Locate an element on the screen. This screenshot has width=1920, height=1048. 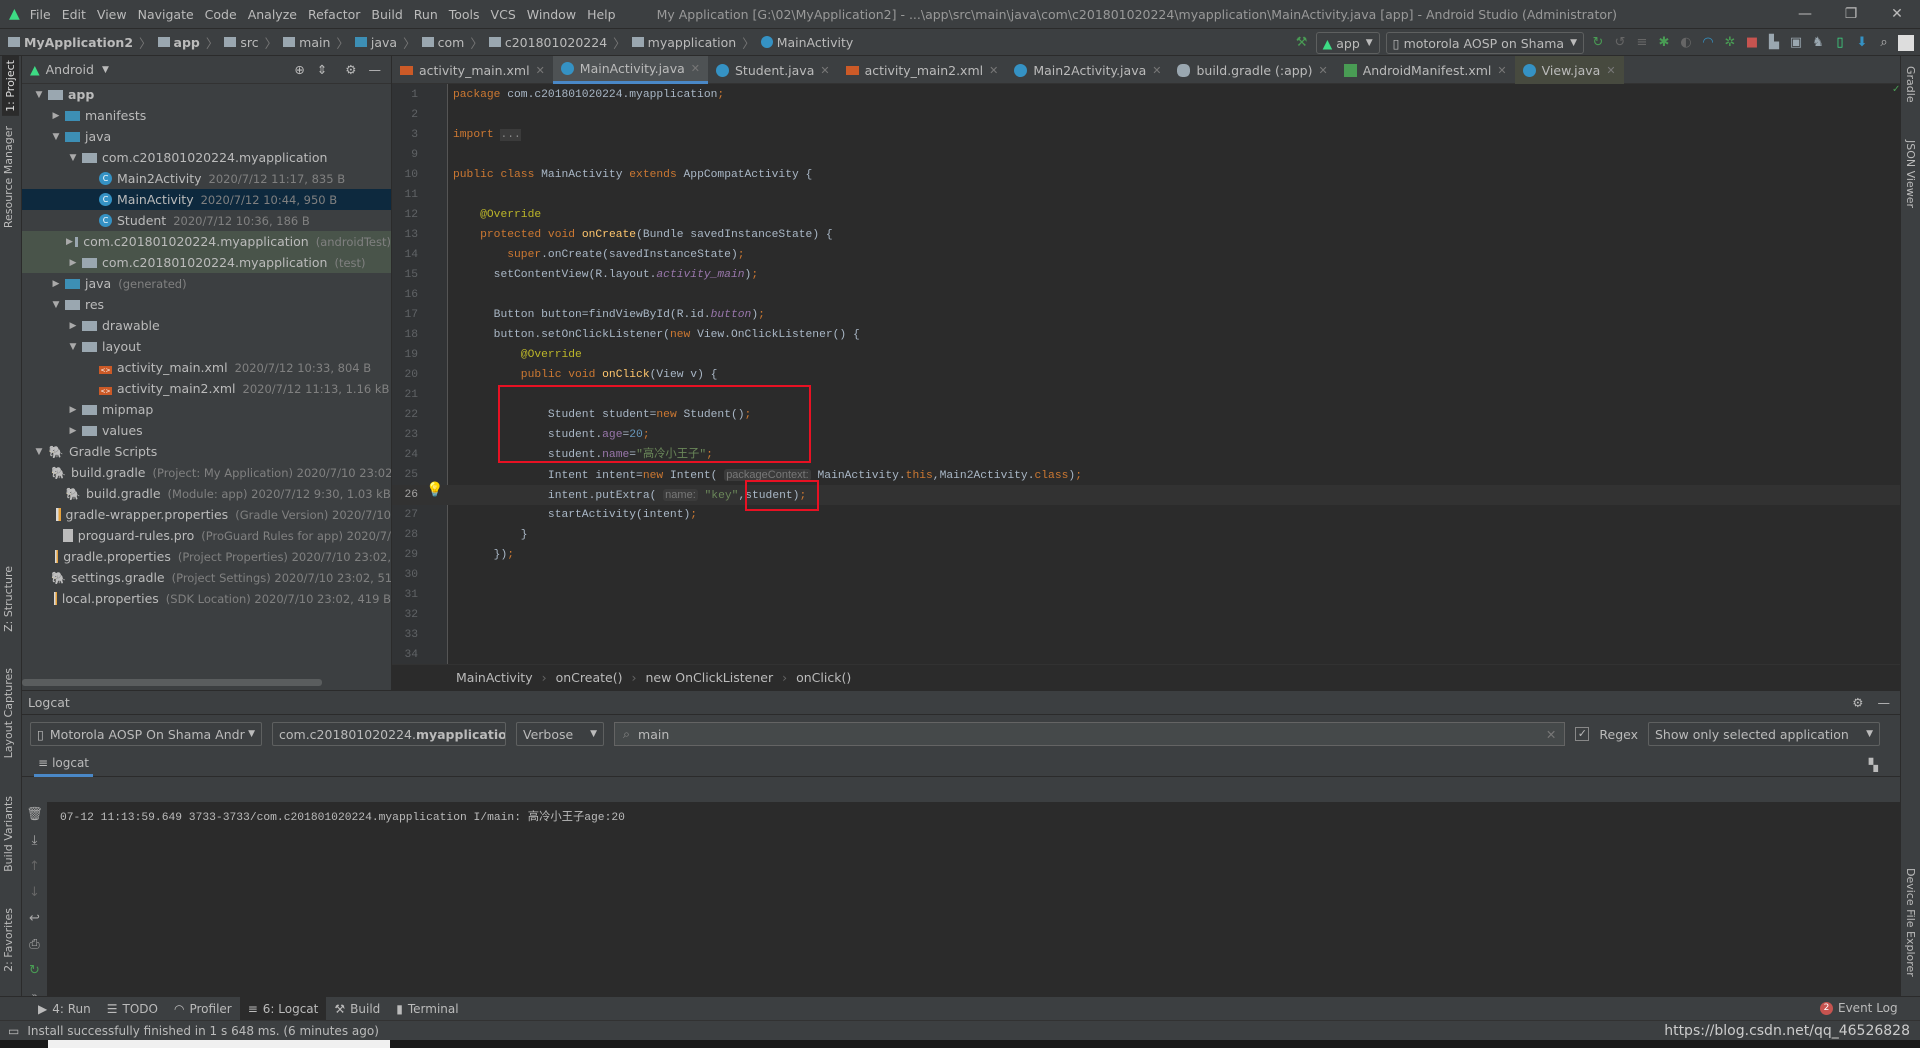
tree-item: ▶ manifests is located at coordinates (206, 115).